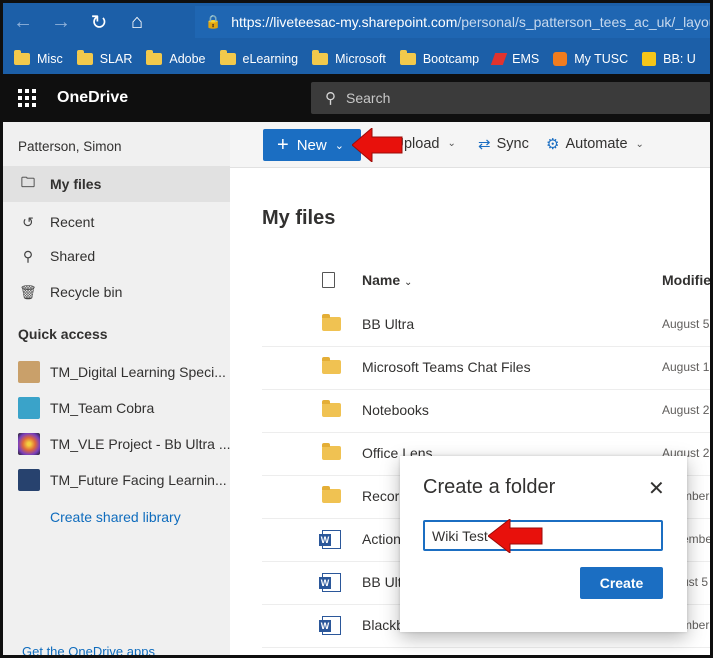  What do you see at coordinates (381, 539) in the screenshot?
I see `item-name: Action` at bounding box center [381, 539].